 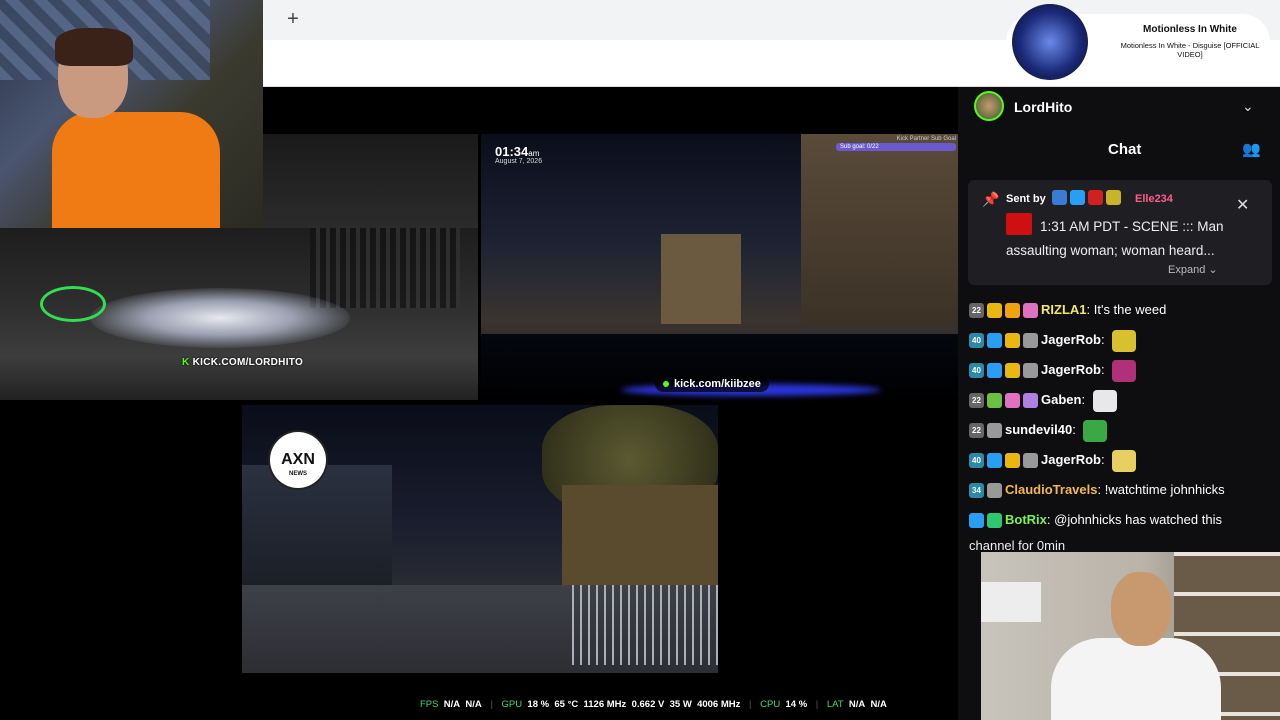 What do you see at coordinates (1061, 399) in the screenshot?
I see `chat-username: Gaben` at bounding box center [1061, 399].